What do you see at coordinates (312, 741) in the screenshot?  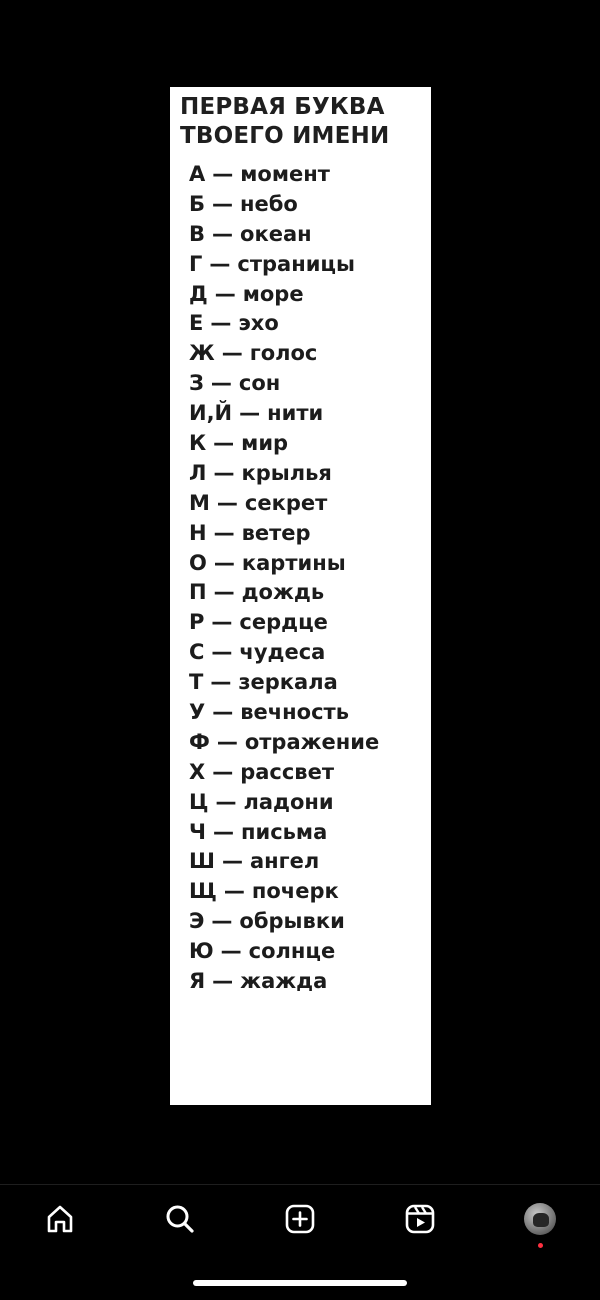 I see `item-word: отражение` at bounding box center [312, 741].